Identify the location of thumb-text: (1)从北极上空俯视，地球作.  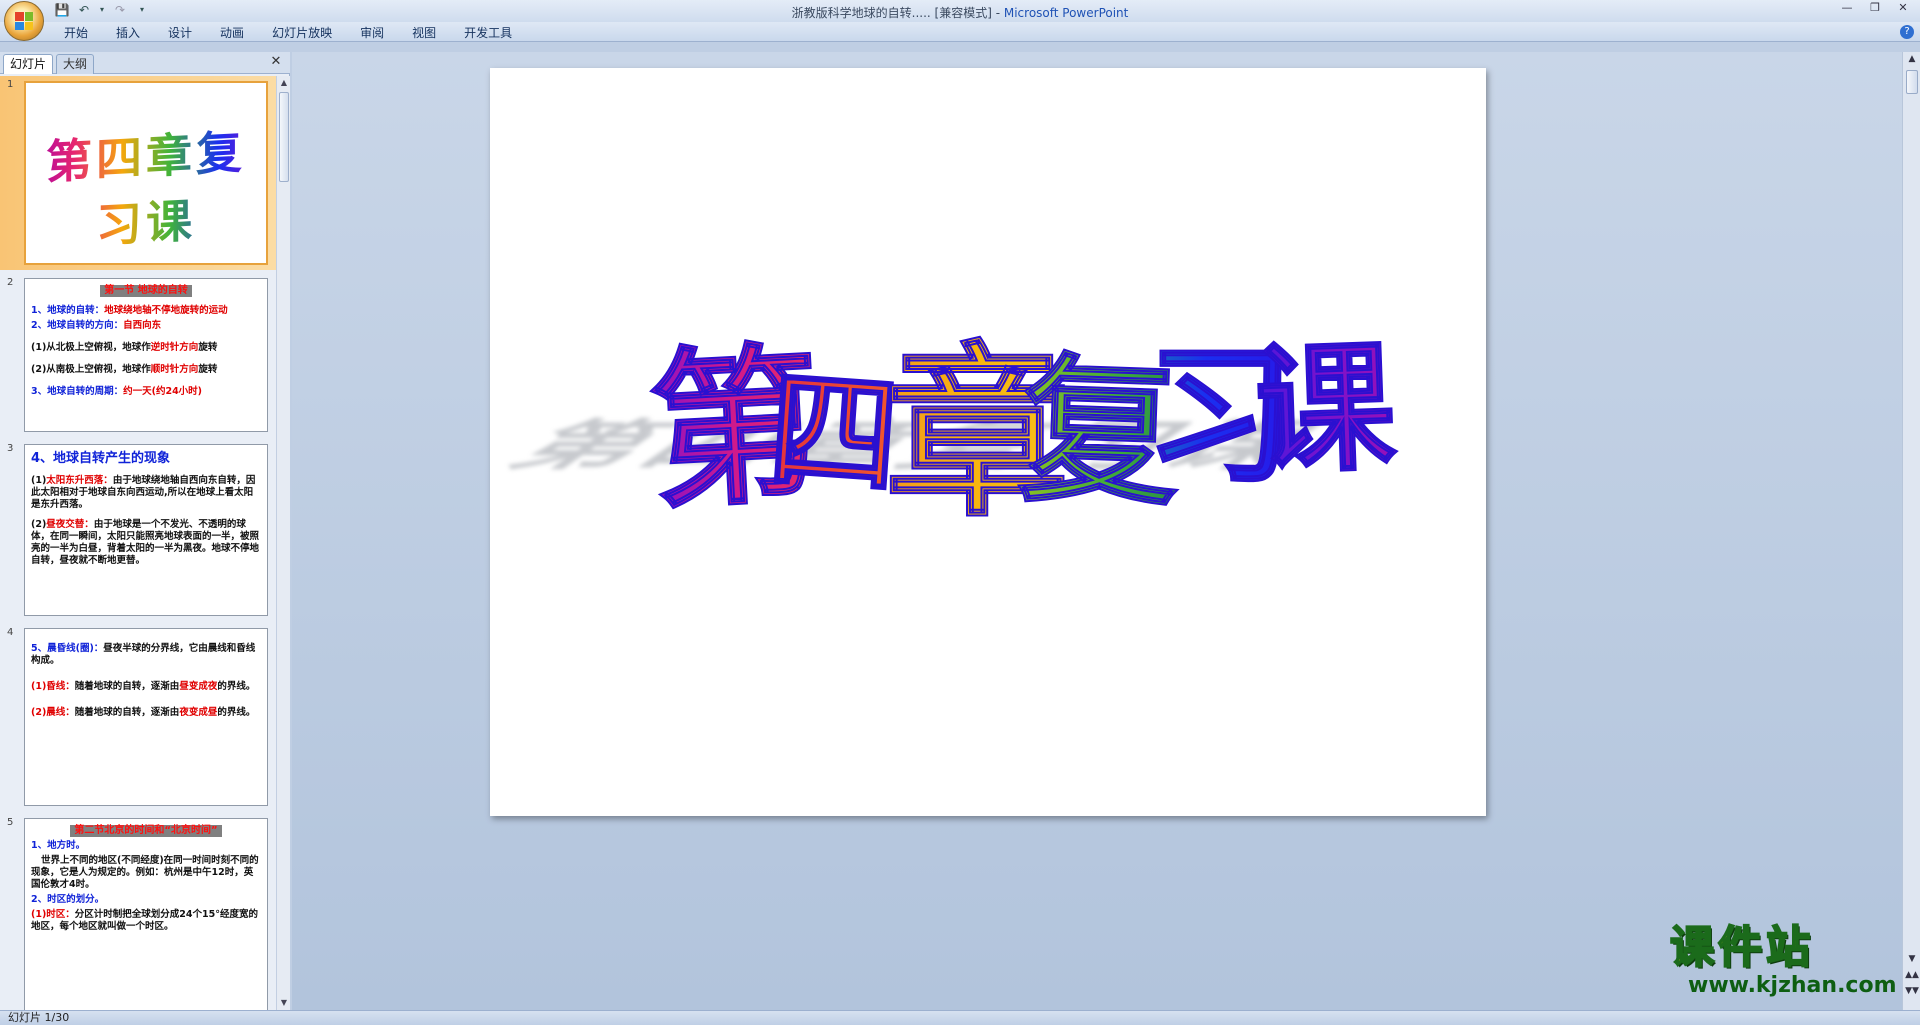
(91, 347).